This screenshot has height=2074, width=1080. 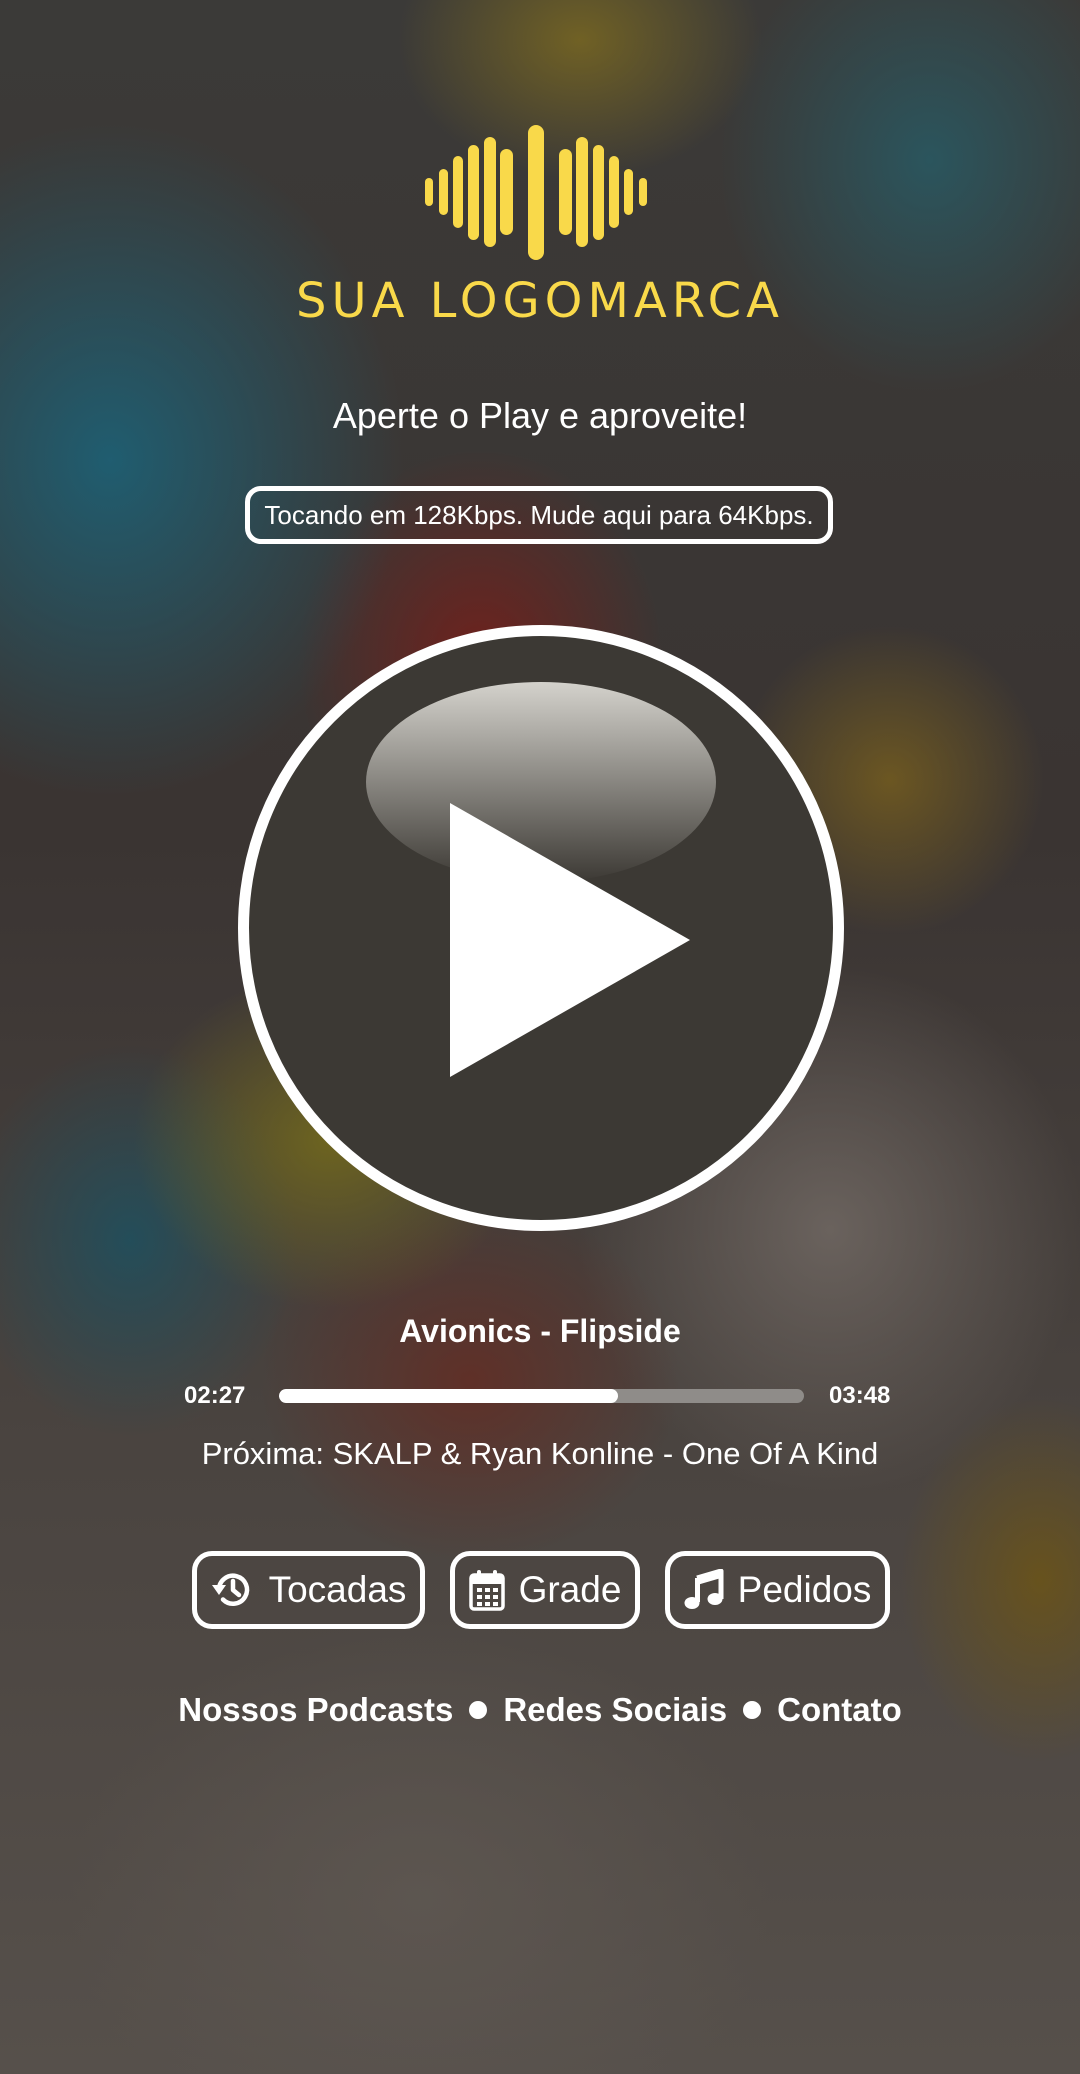 What do you see at coordinates (704, 1589) in the screenshot?
I see `music-note-icon` at bounding box center [704, 1589].